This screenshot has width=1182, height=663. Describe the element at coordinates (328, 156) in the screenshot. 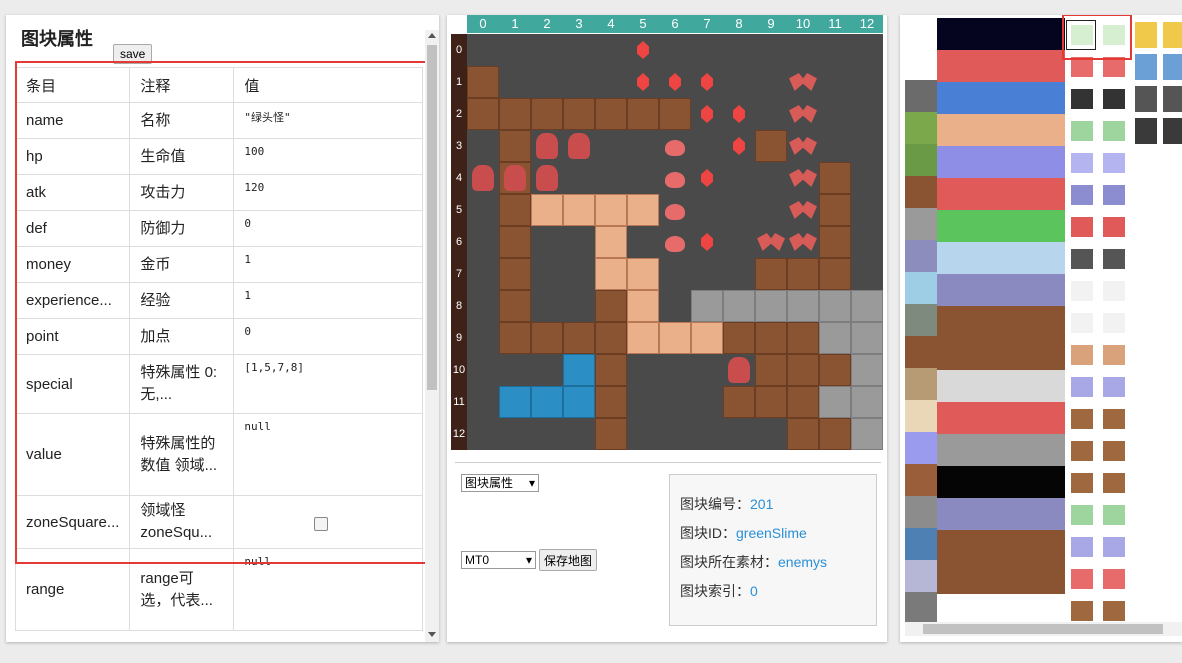

I see `property-value: 100` at that location.